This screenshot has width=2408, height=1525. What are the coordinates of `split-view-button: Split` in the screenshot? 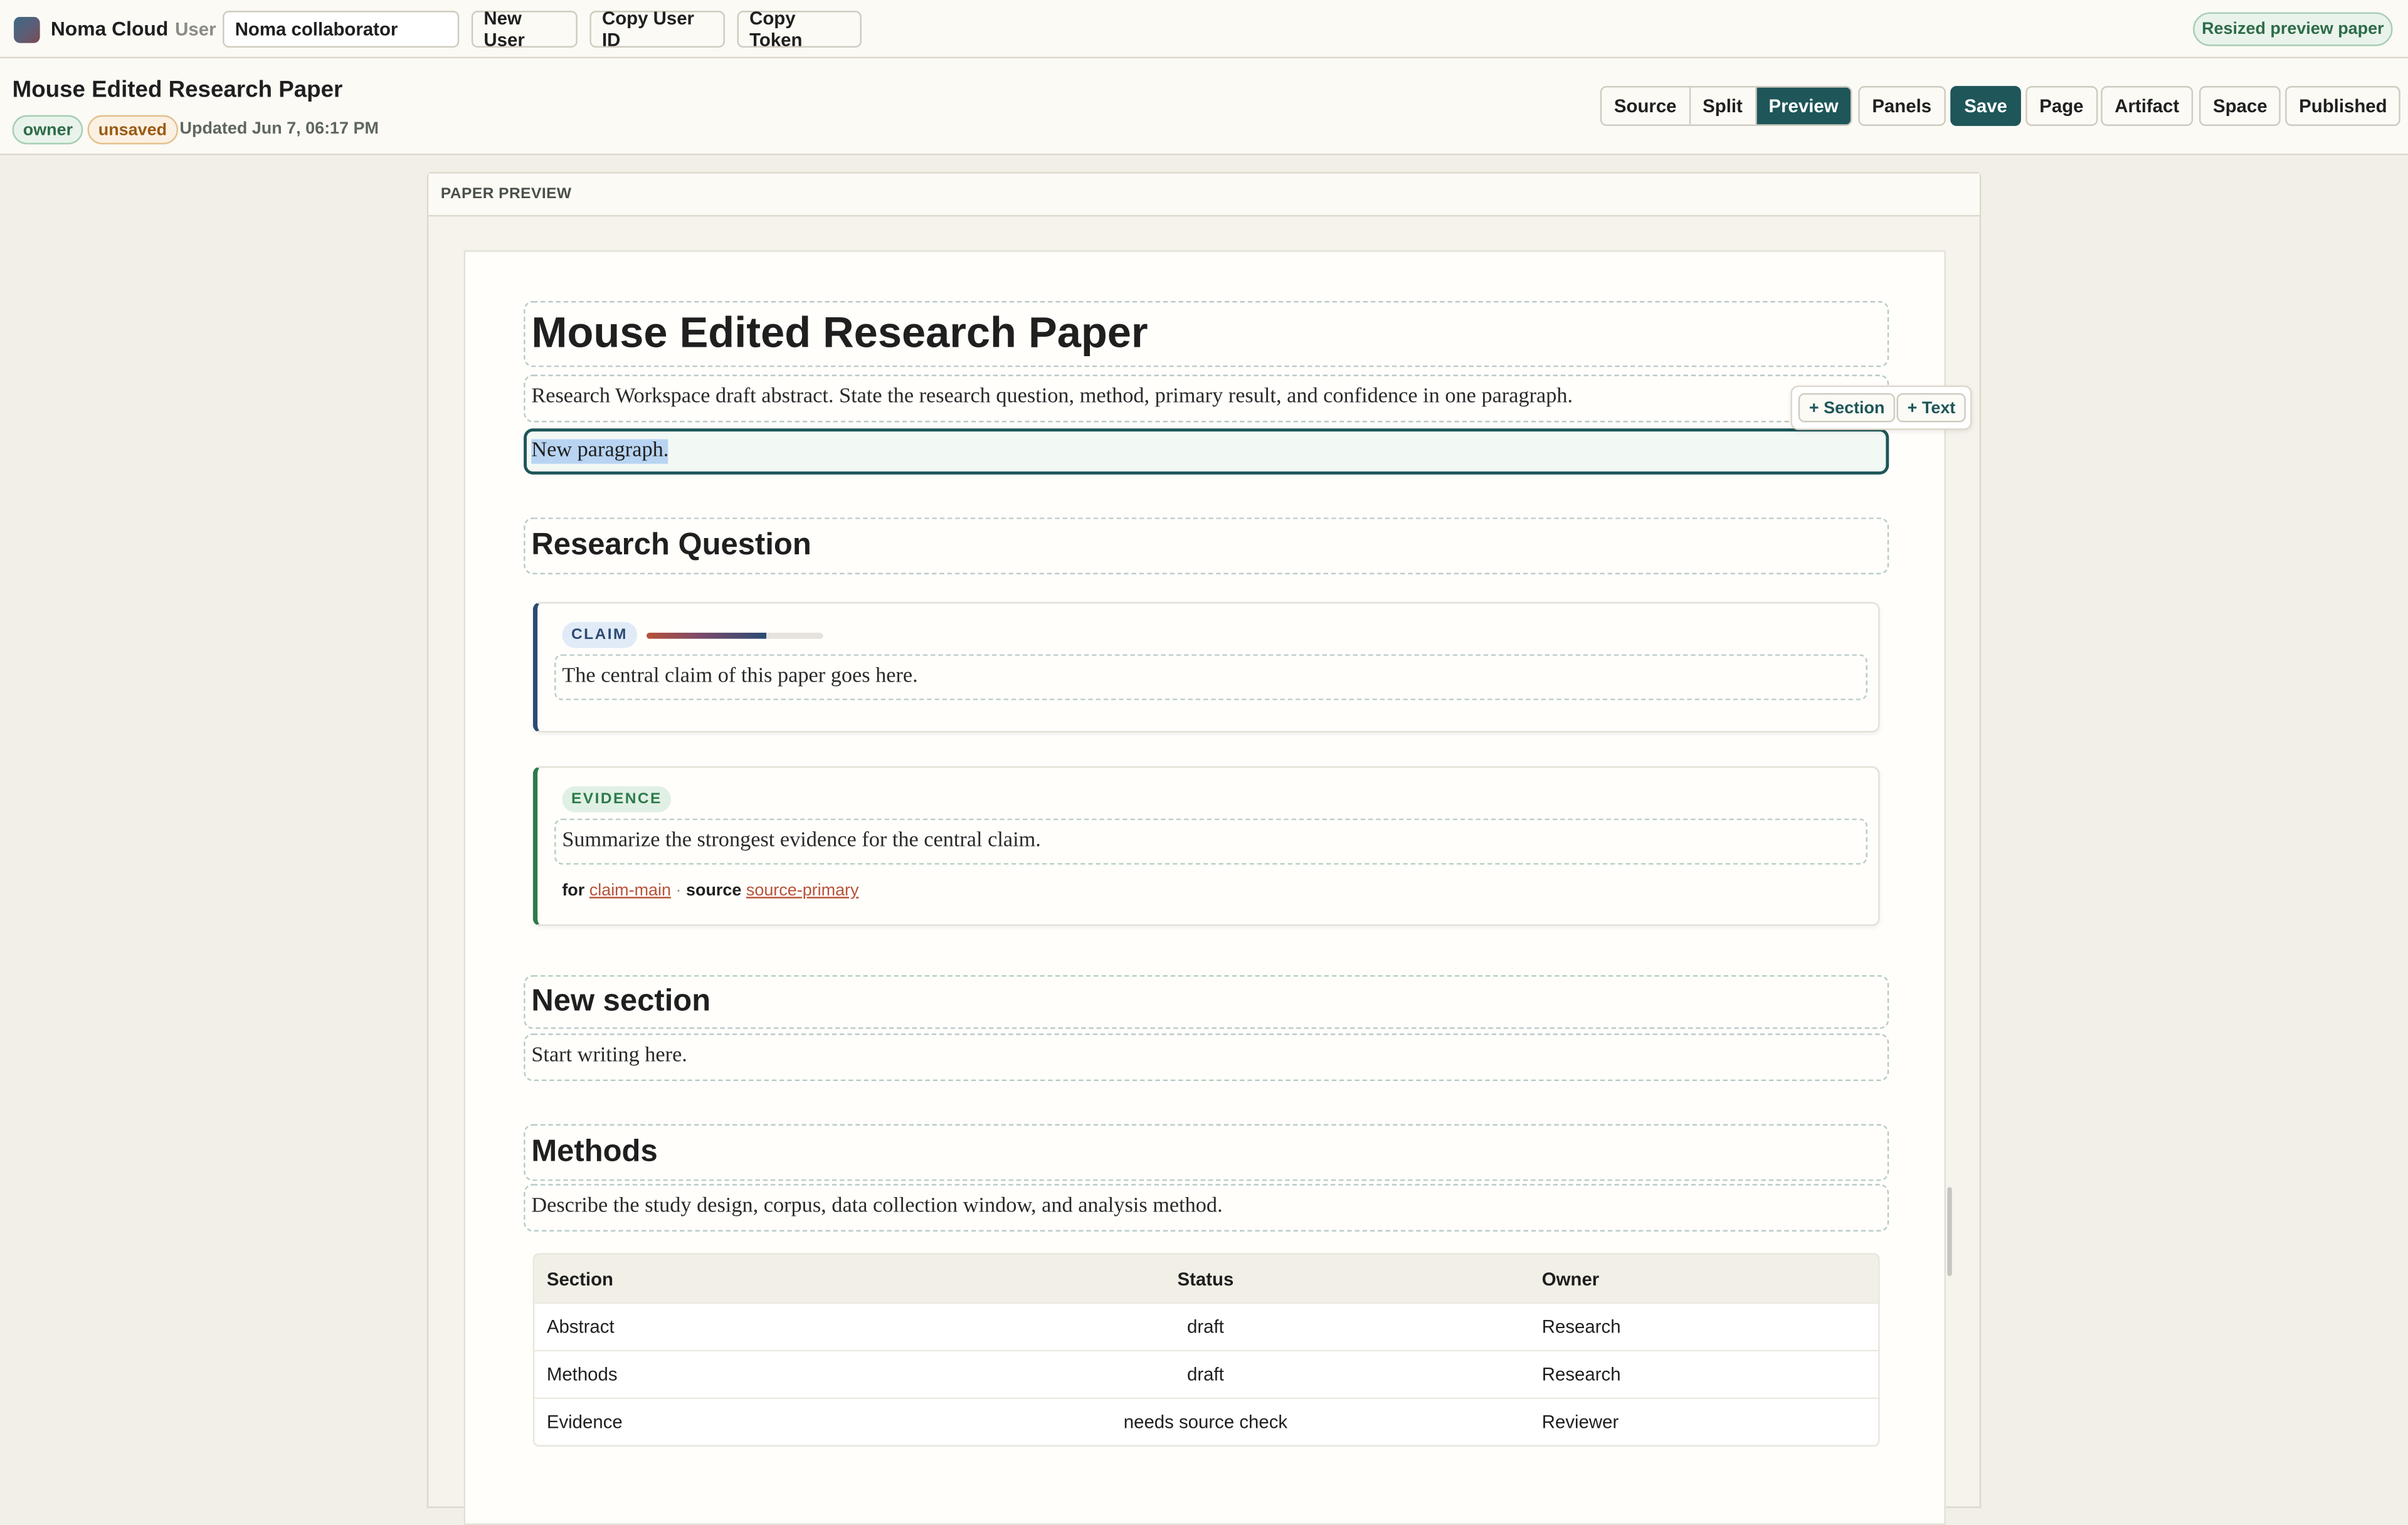 It's located at (1723, 106).